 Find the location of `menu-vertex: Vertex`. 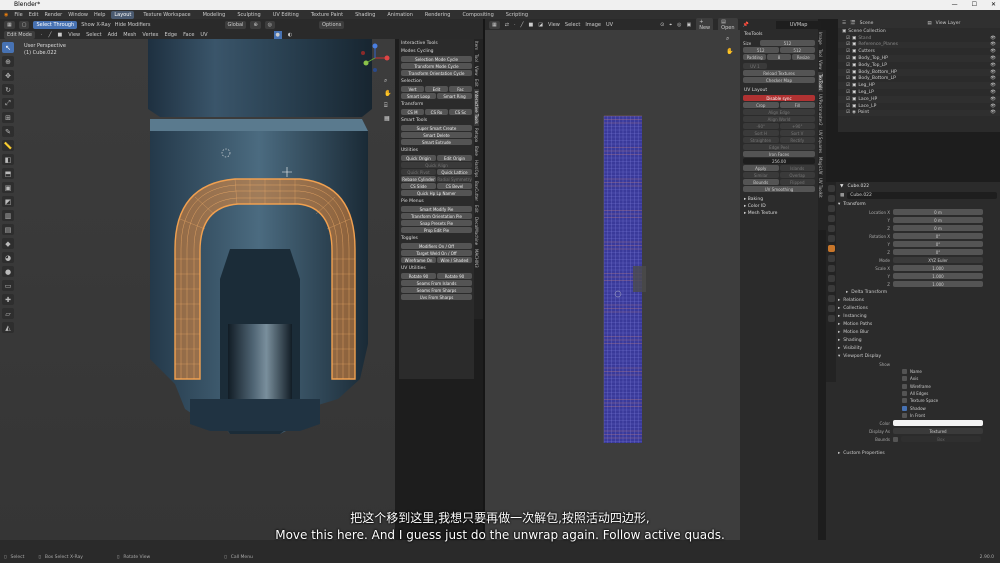

menu-vertex: Vertex is located at coordinates (150, 35).